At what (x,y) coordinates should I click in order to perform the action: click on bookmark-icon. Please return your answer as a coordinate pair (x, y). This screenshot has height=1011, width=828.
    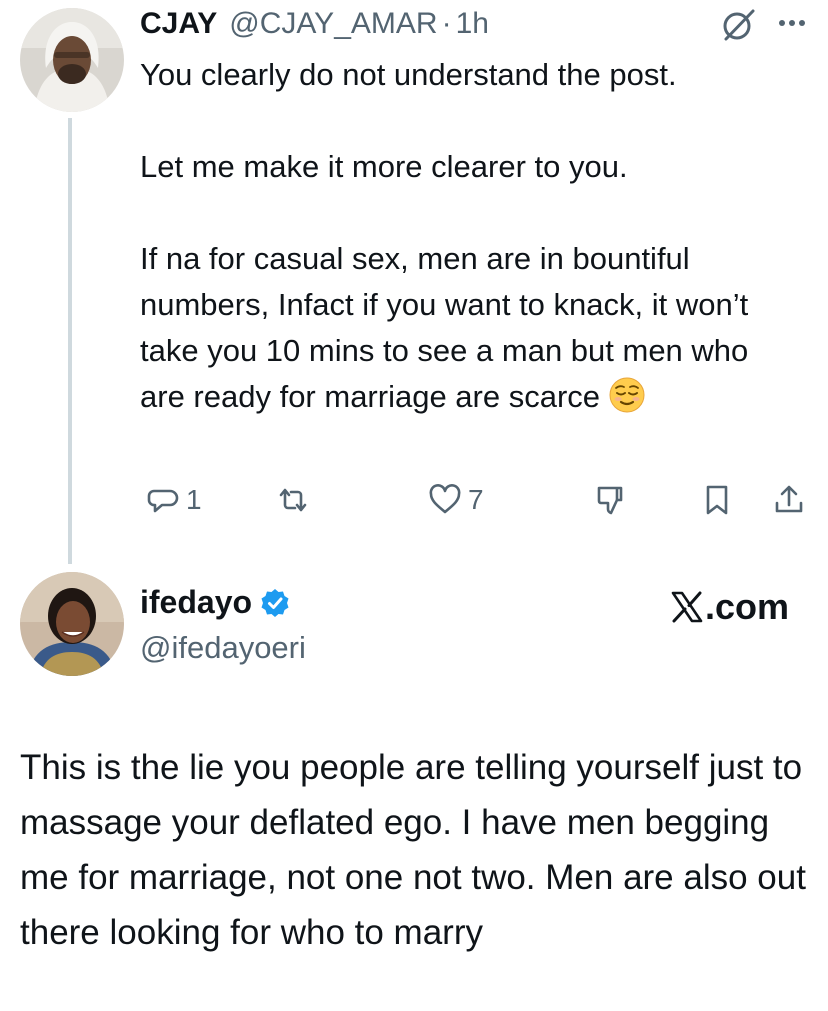
    Looking at the image, I should click on (717, 500).